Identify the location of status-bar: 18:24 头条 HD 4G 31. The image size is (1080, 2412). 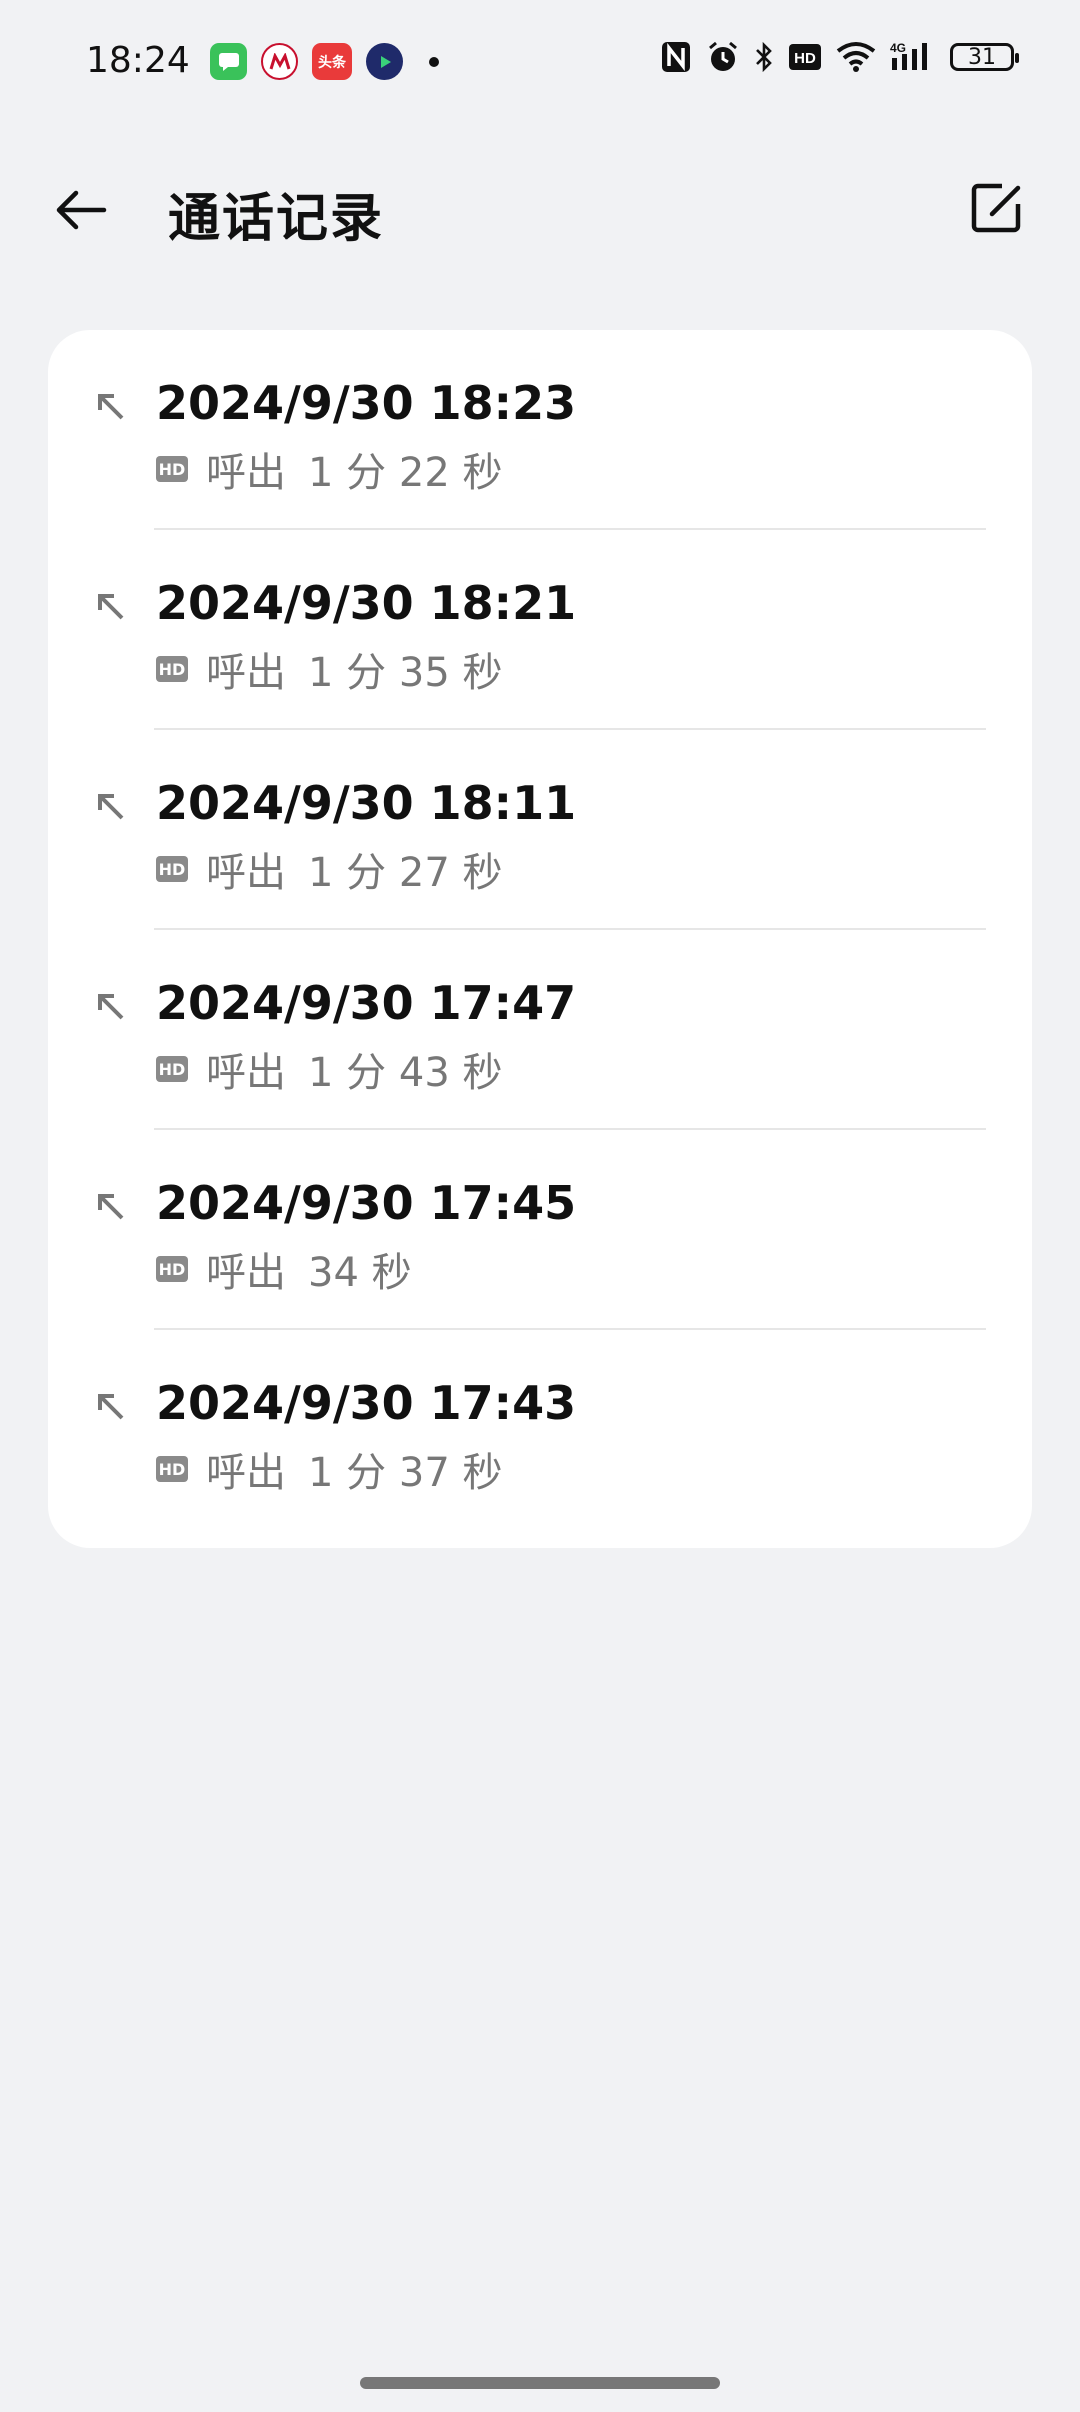
(540, 62).